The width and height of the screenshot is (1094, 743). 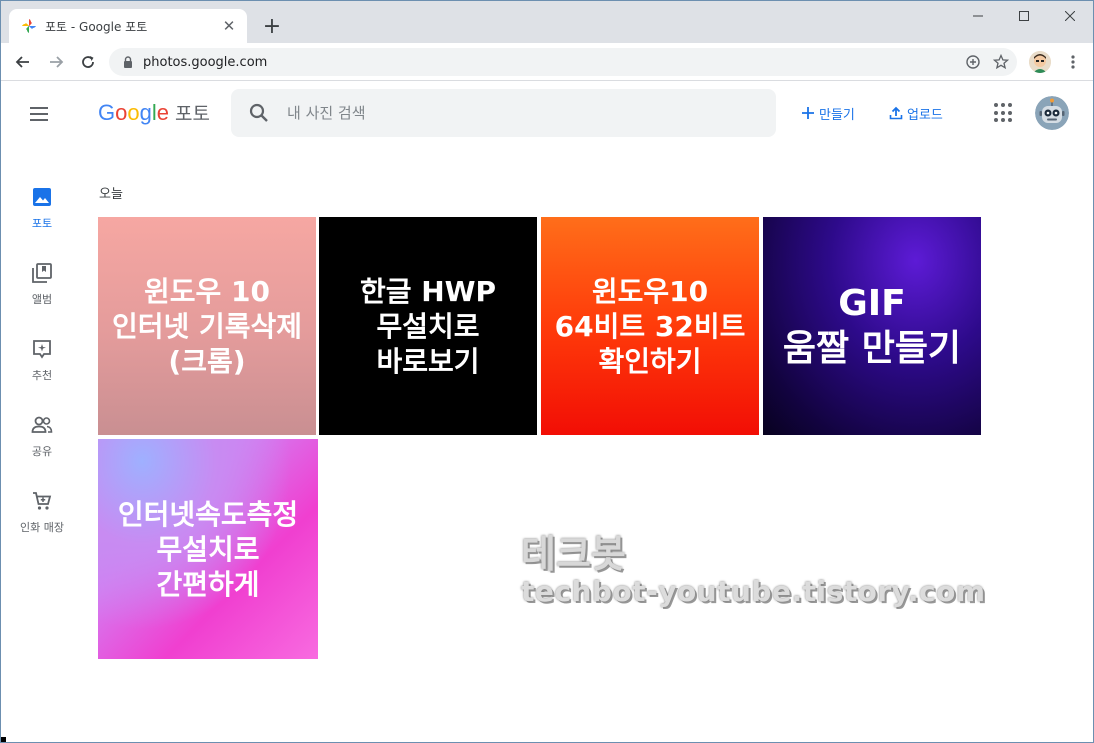 I want to click on date-section-heading: 오늘, so click(x=111, y=194).